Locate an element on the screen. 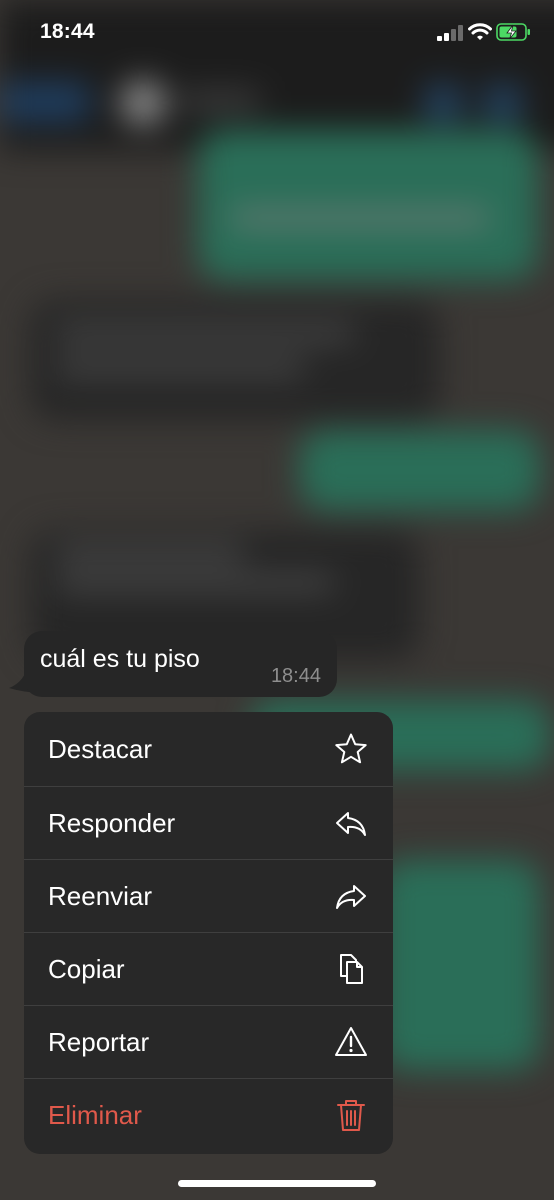  selected-message-bubble: cuál es tu piso 18:44 is located at coordinates (180, 664).